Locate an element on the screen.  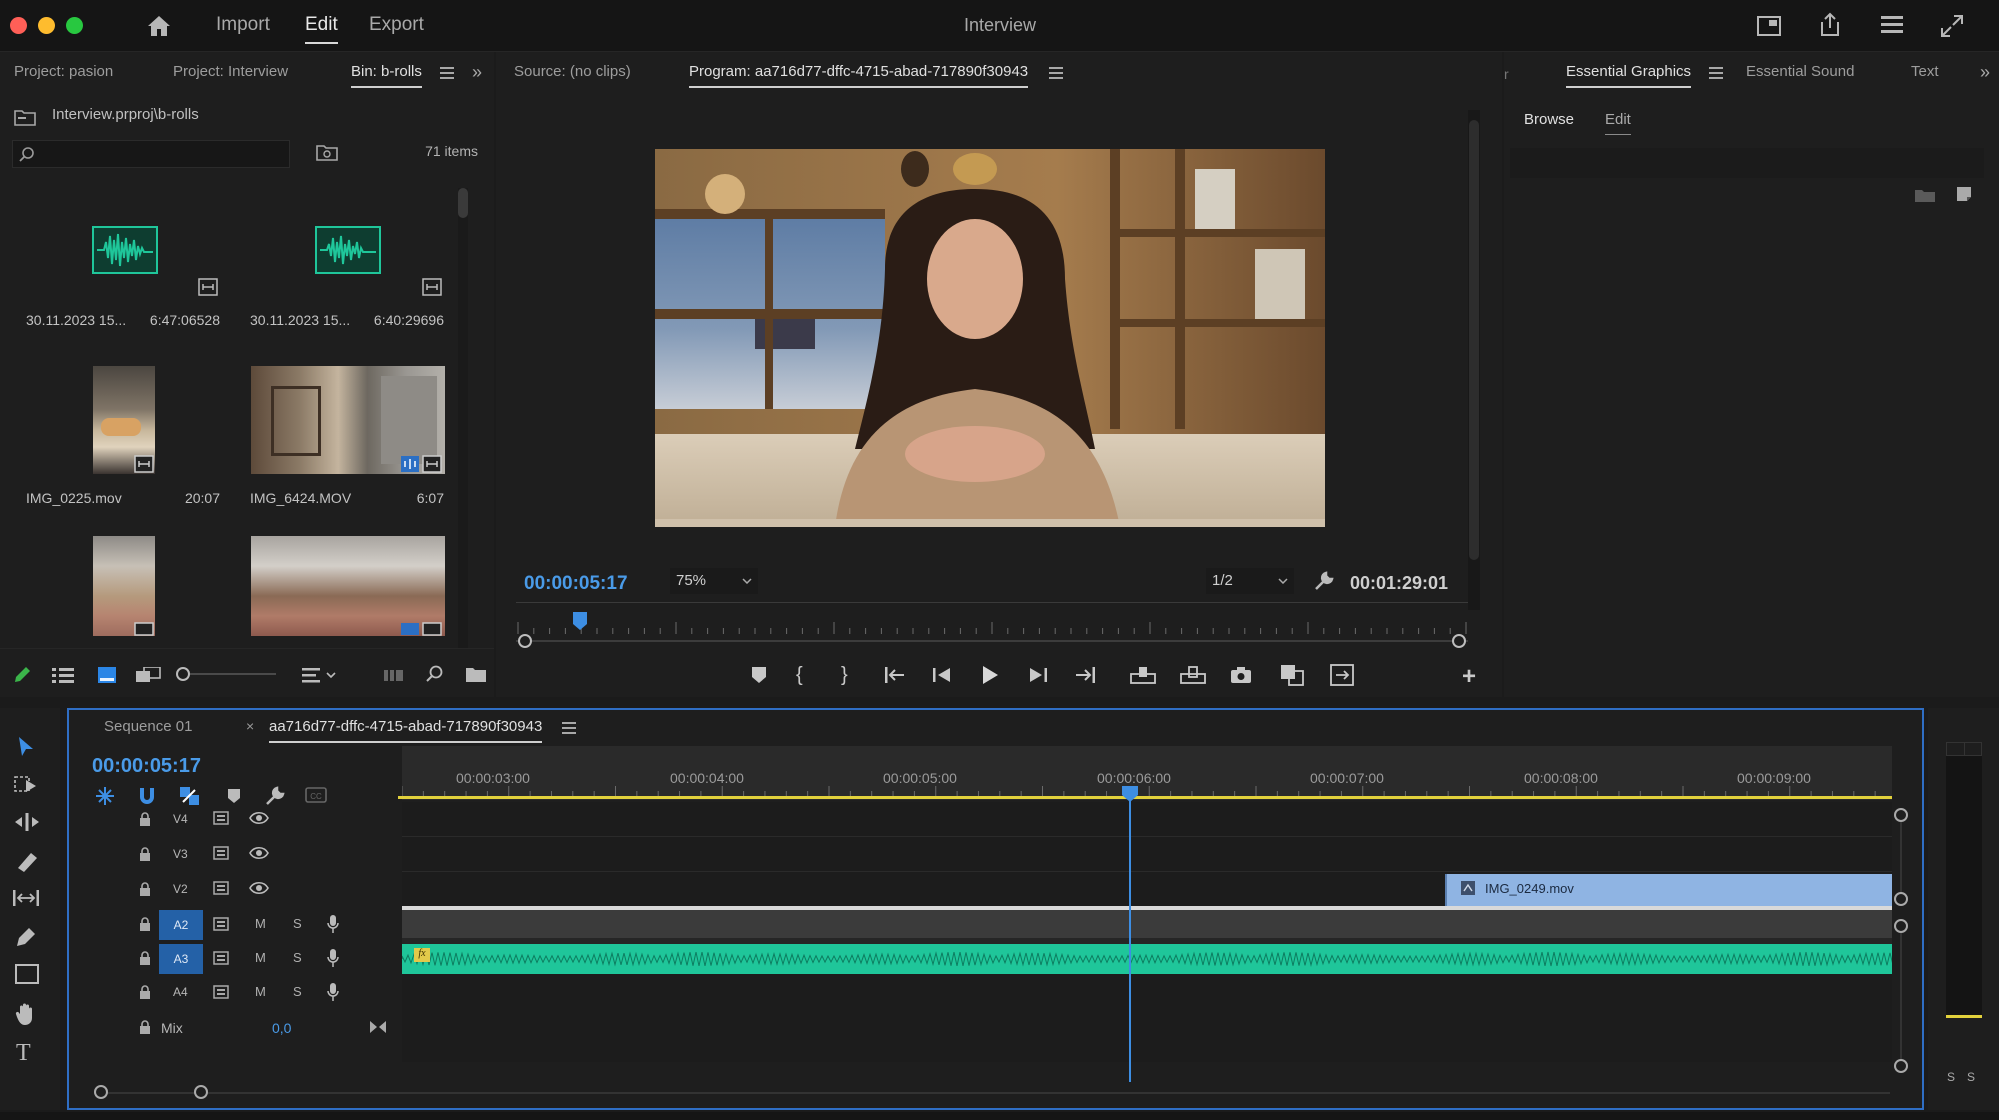
mini-timeline-zoom-bar is located at coordinates (992, 641).